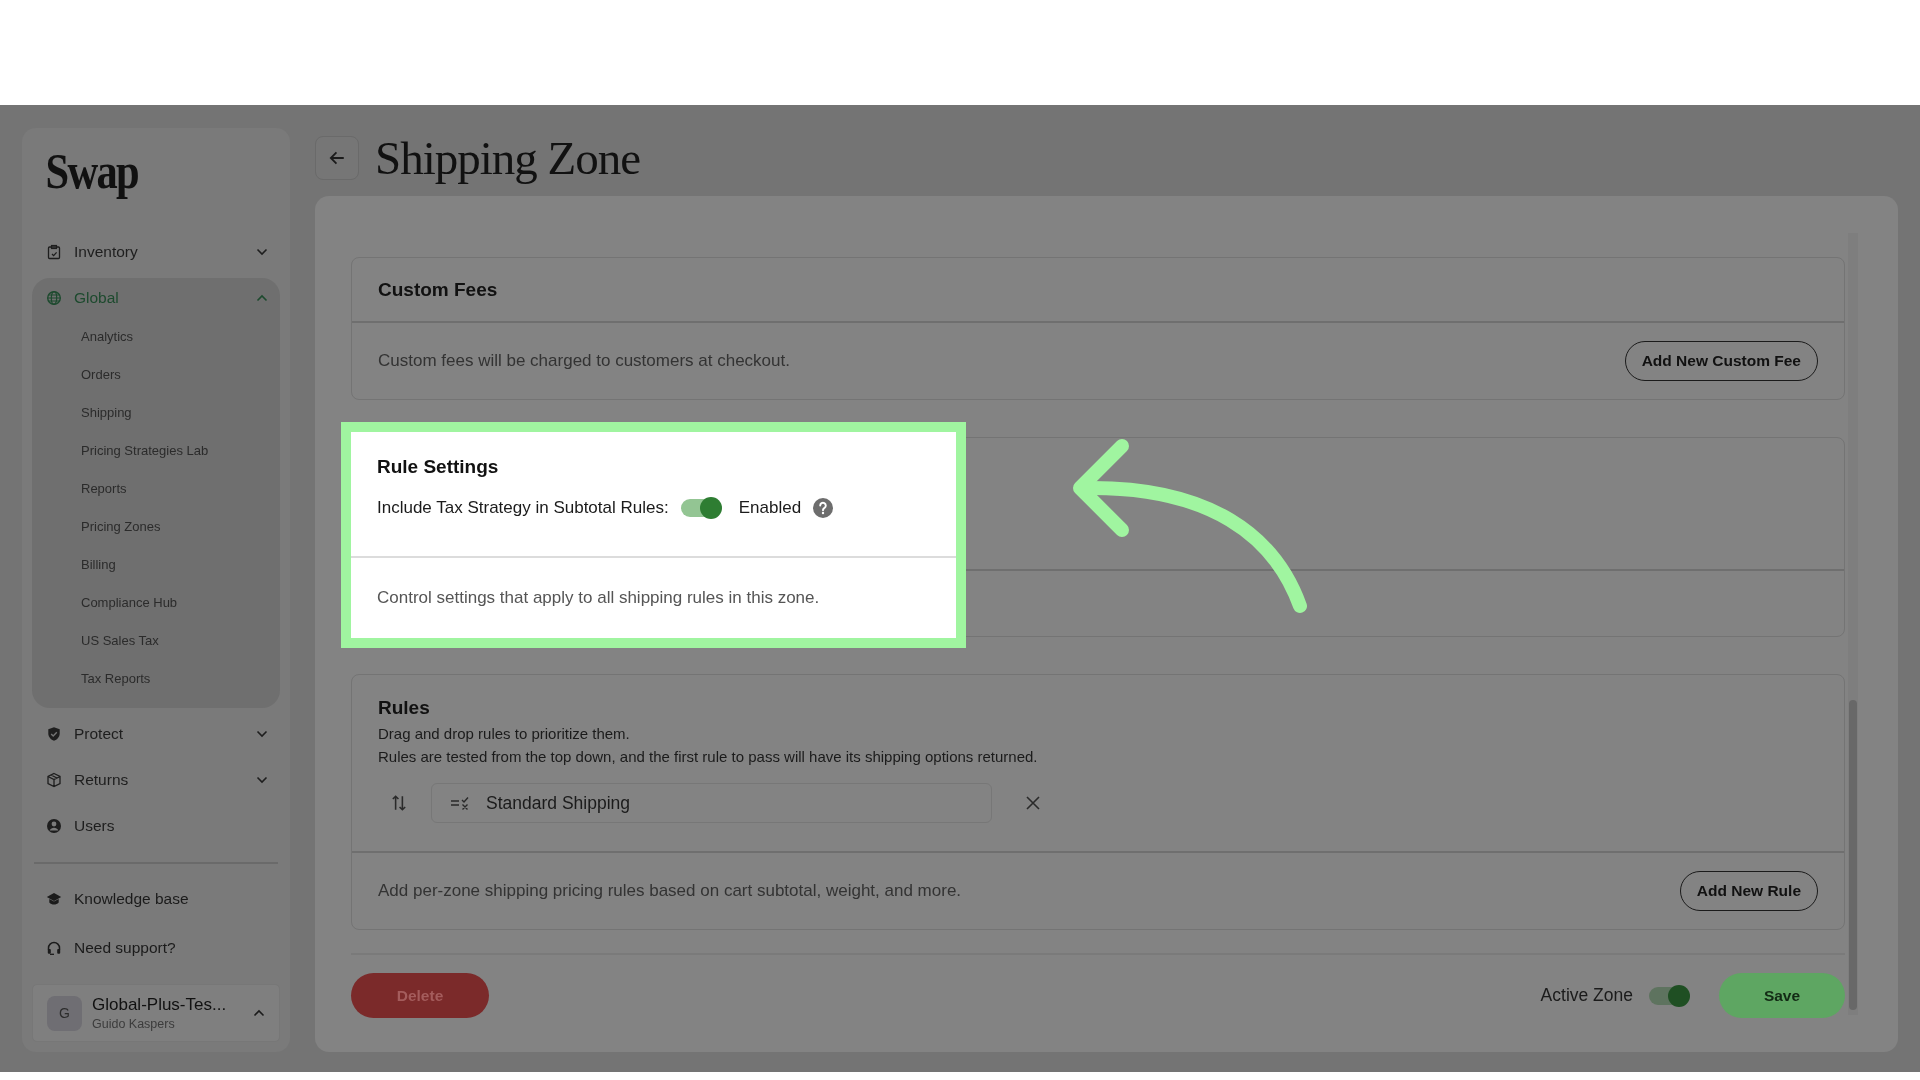 This screenshot has height=1080, width=1920. I want to click on nav-subitem: Billing, so click(156, 565).